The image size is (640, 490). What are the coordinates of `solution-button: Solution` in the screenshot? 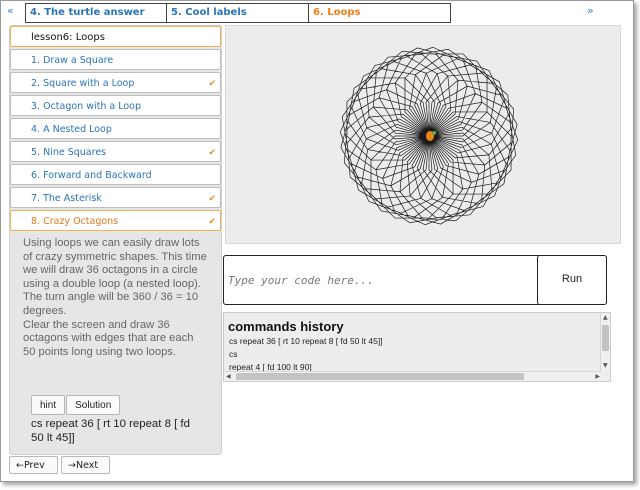 It's located at (93, 405).